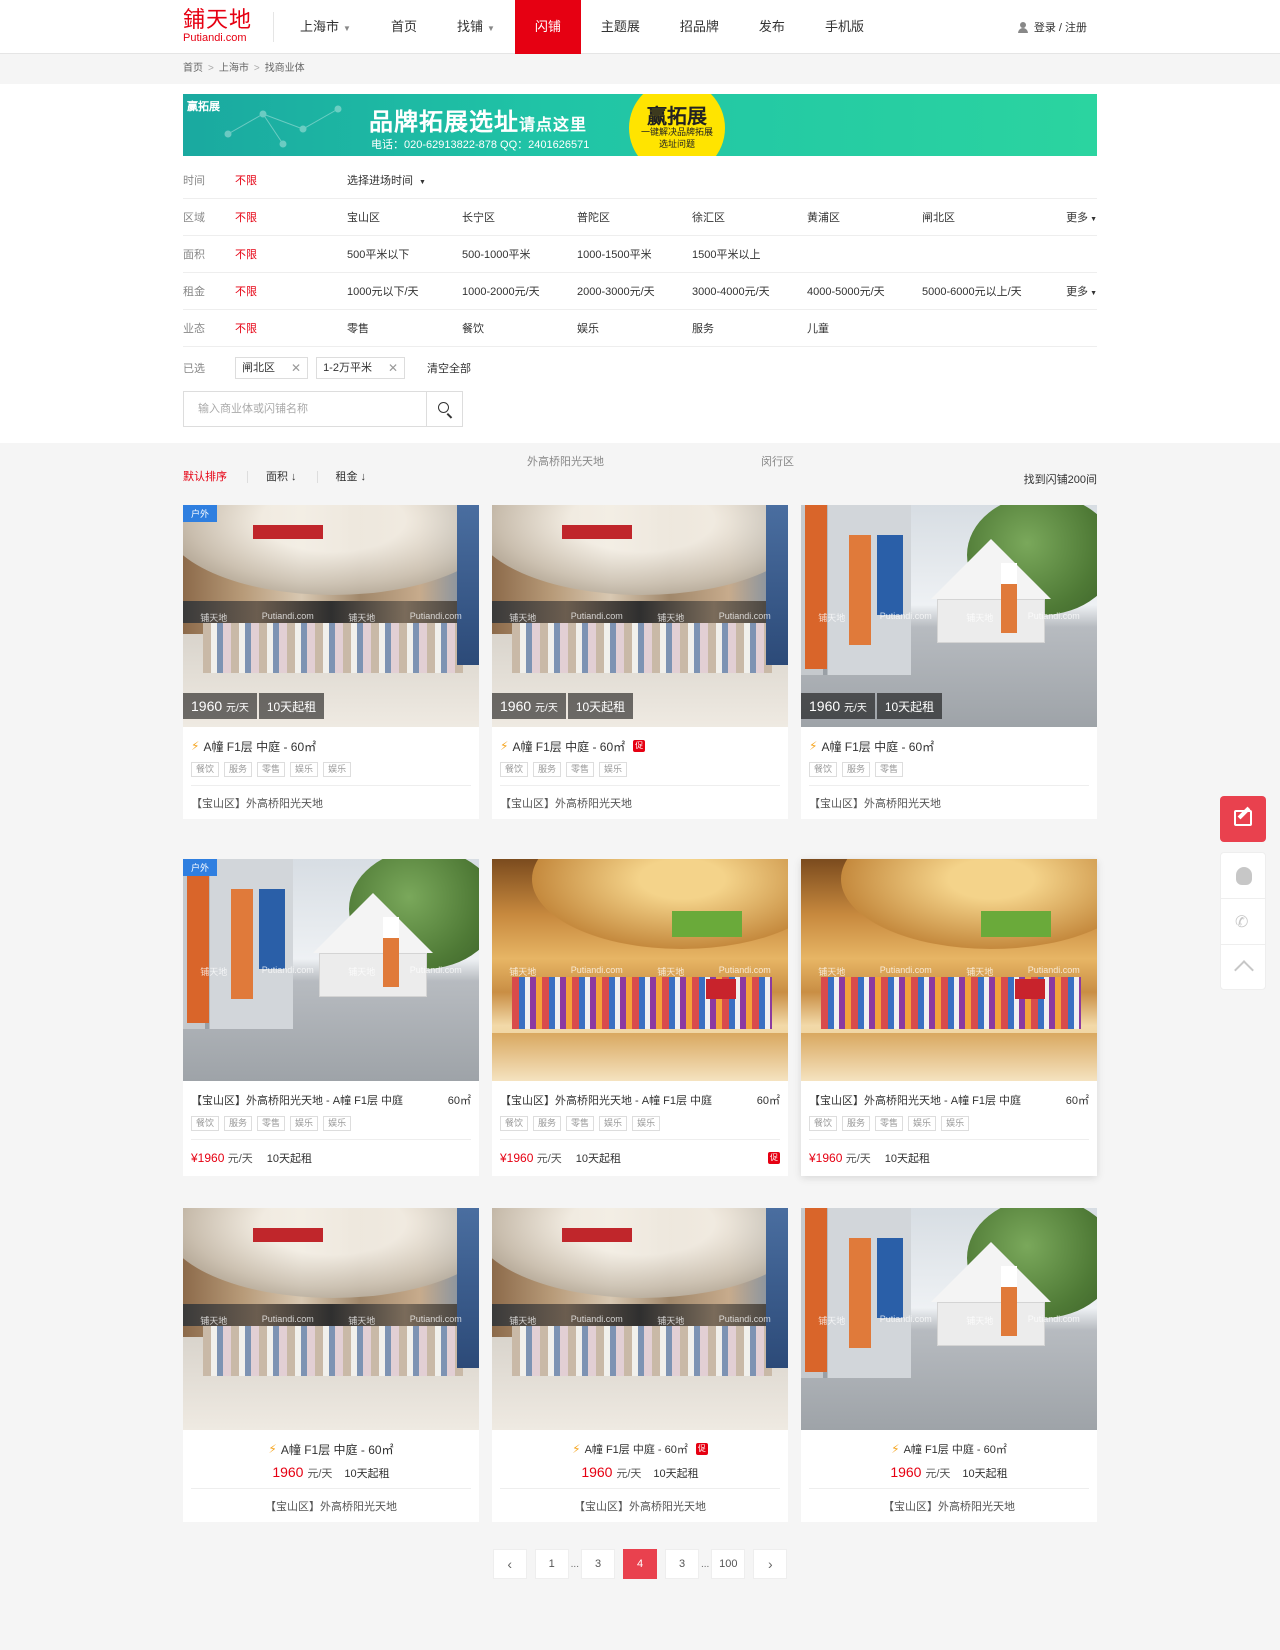  I want to click on nav-flash-shop: 闪铺, so click(547, 27).